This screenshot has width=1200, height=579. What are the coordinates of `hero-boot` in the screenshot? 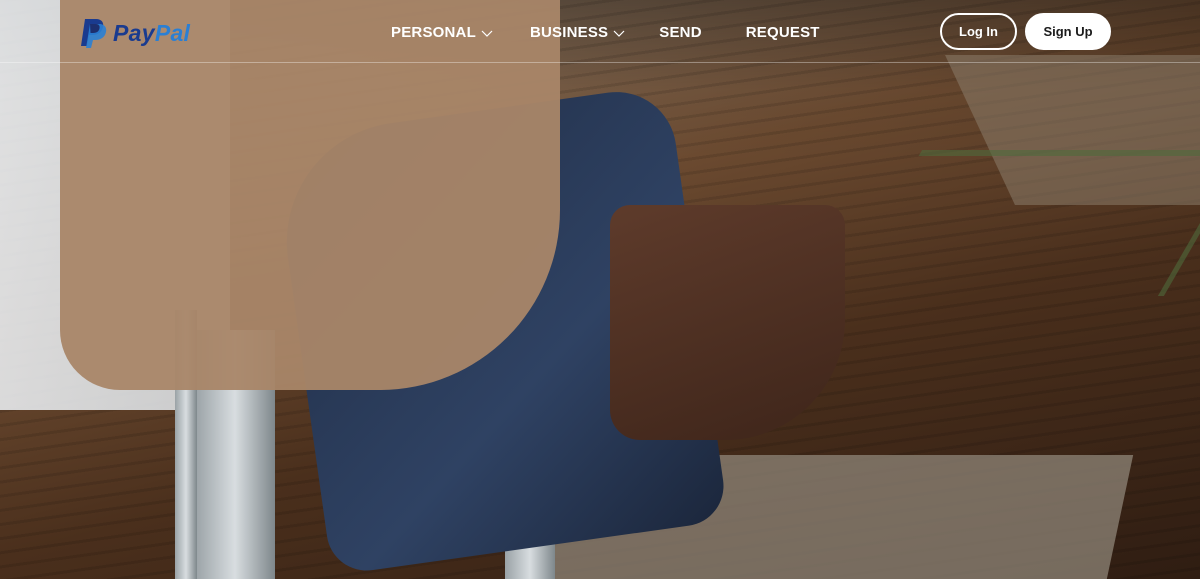 It's located at (727, 322).